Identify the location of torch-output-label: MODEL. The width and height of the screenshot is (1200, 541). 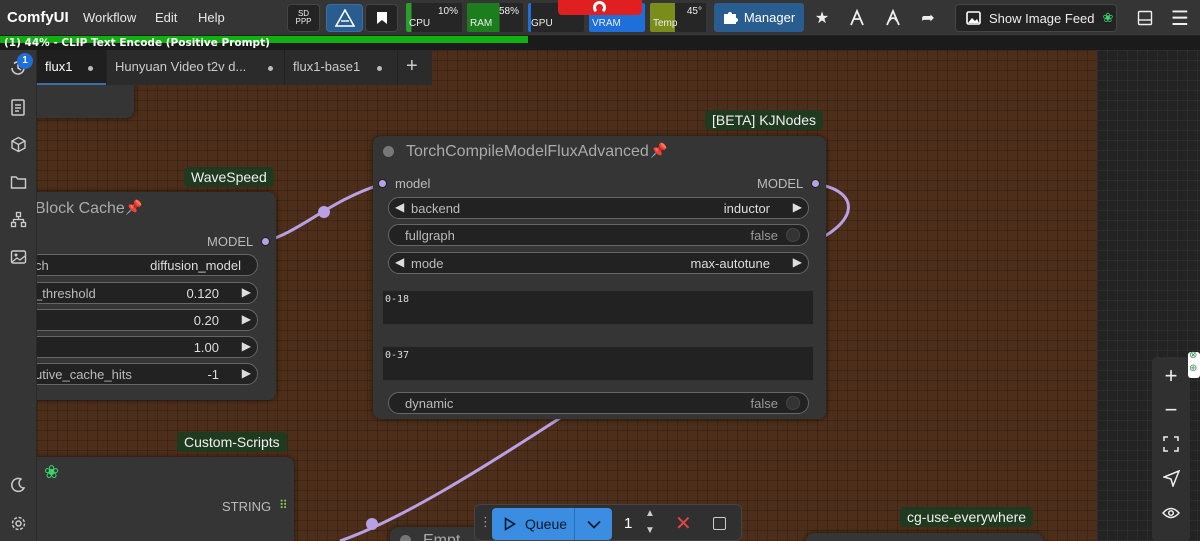
(780, 183).